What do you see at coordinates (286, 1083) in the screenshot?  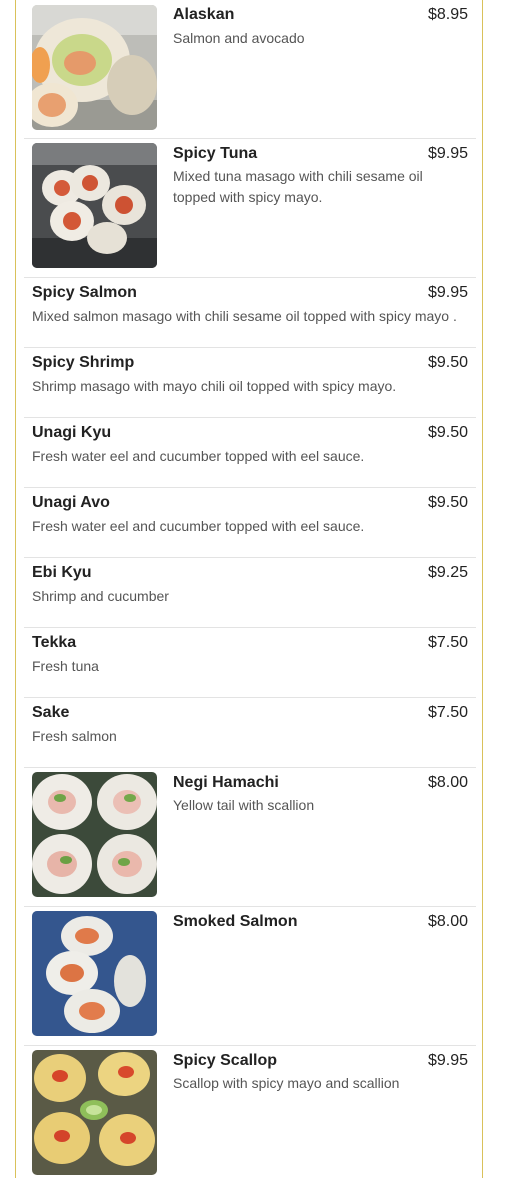 I see `item-description: Scallop with spicy mayo and scallion` at bounding box center [286, 1083].